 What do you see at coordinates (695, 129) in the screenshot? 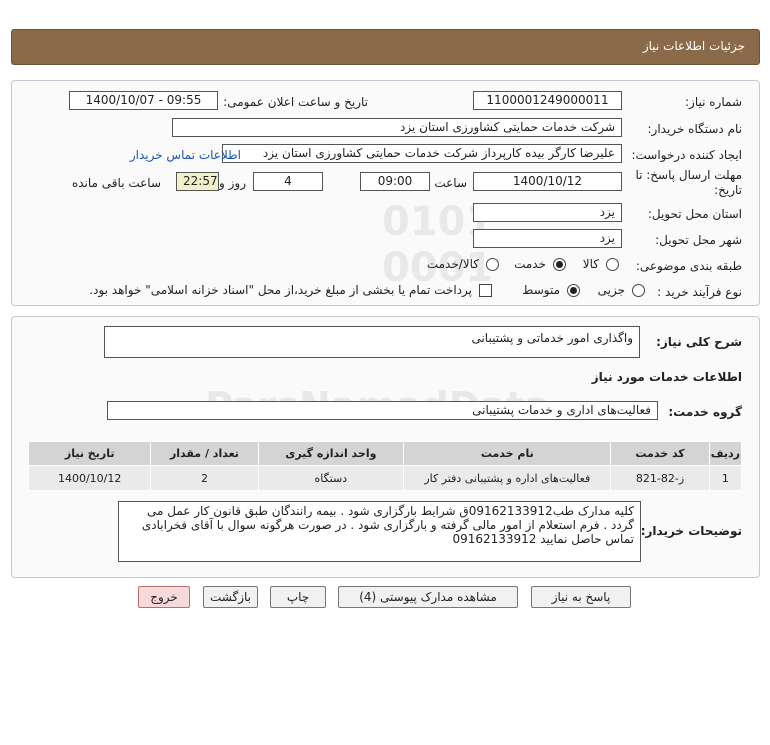
I see `buyer-org-label: نام دستگاه خریدار:` at bounding box center [695, 129].